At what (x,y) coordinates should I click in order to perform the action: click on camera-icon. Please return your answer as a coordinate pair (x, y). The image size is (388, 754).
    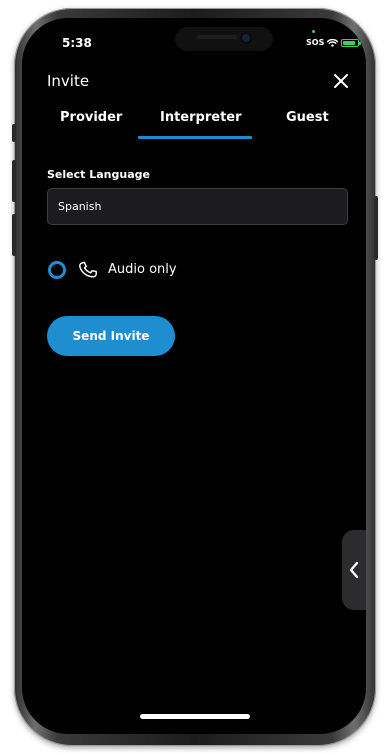
    Looking at the image, I should click on (246, 38).